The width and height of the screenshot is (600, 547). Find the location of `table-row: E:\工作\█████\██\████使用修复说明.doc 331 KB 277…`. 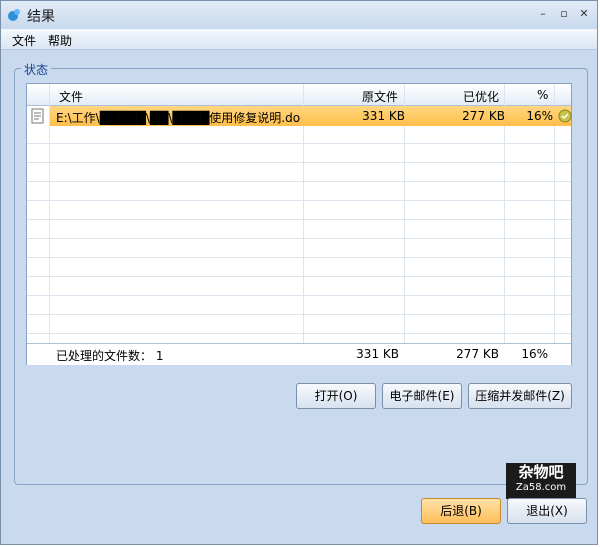

table-row: E:\工作\█████\██\████使用修复说明.doc 331 KB 277… is located at coordinates (311, 116).